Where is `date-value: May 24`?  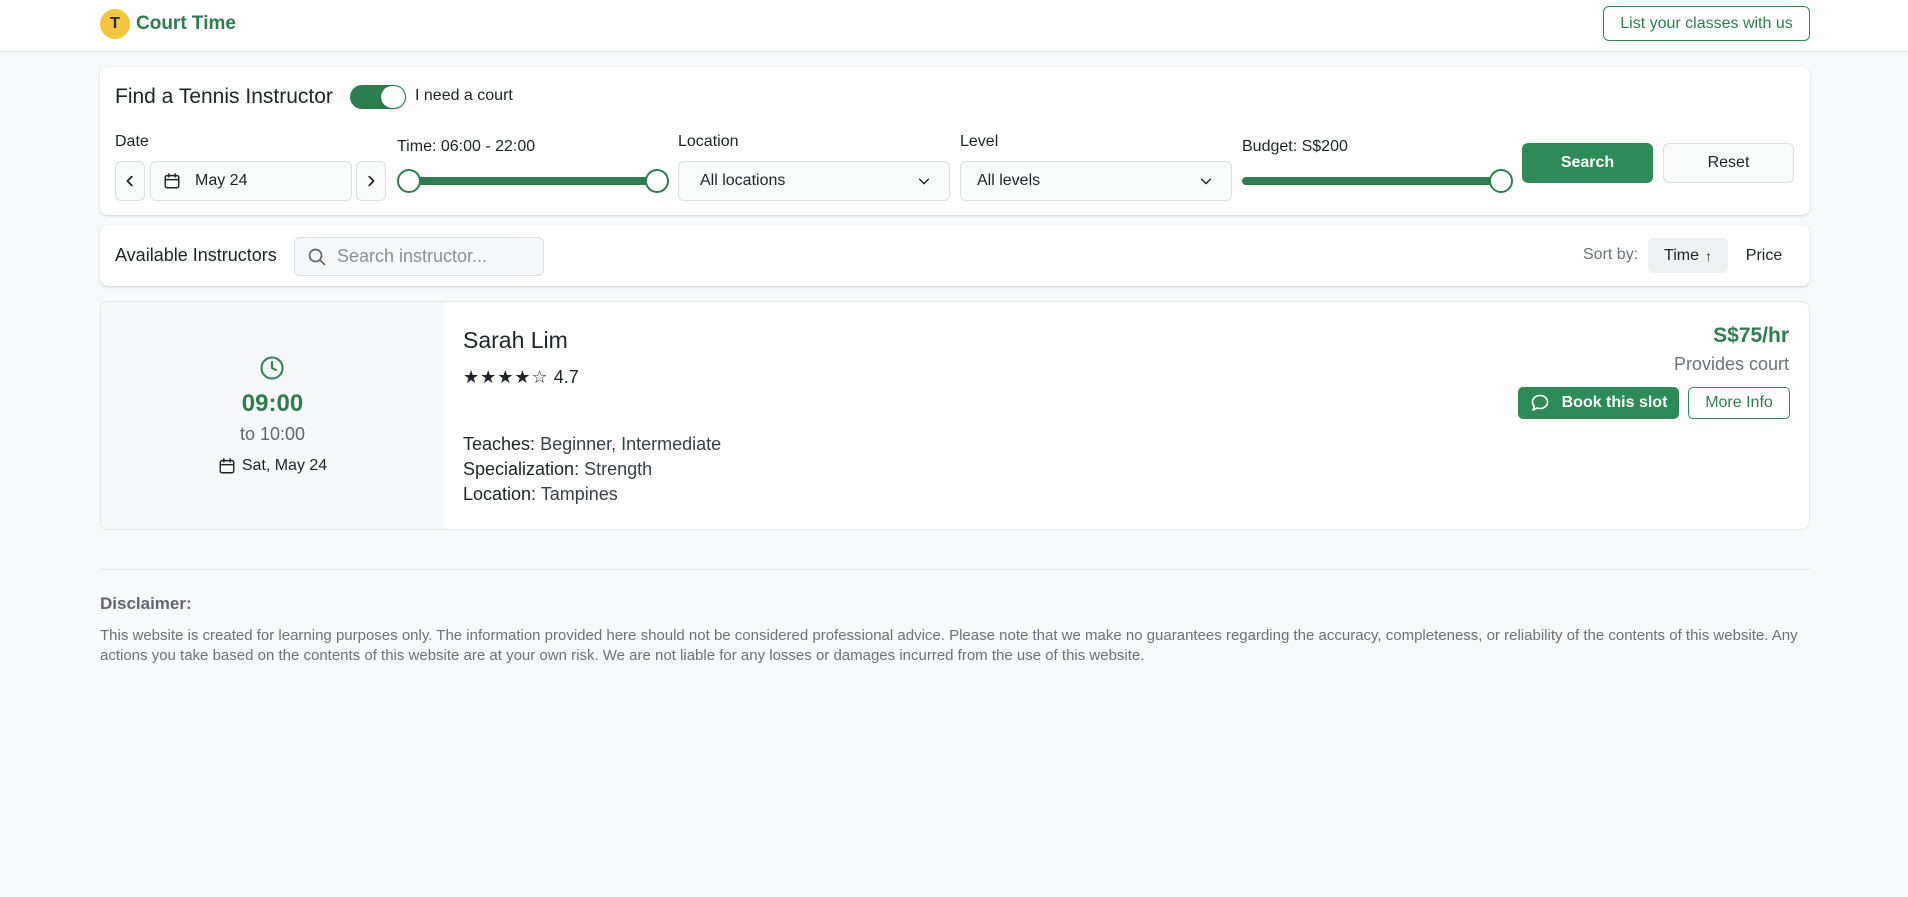 date-value: May 24 is located at coordinates (221, 180).